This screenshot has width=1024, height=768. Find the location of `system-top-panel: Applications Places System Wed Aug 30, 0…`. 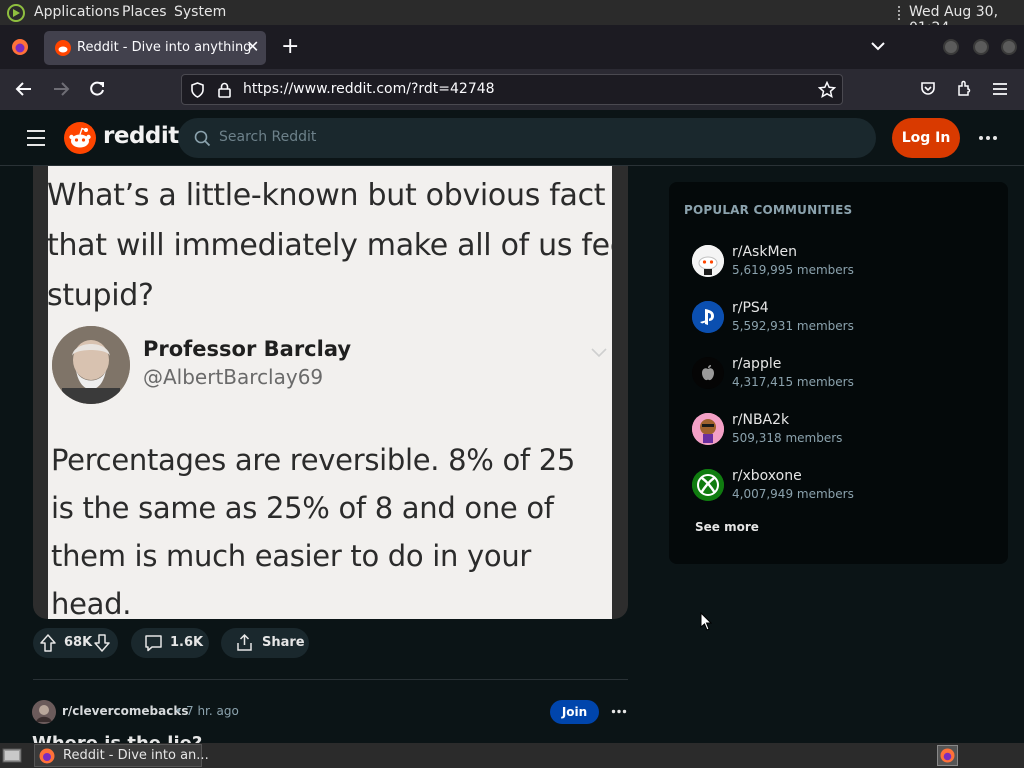

system-top-panel: Applications Places System Wed Aug 30, 0… is located at coordinates (512, 18).